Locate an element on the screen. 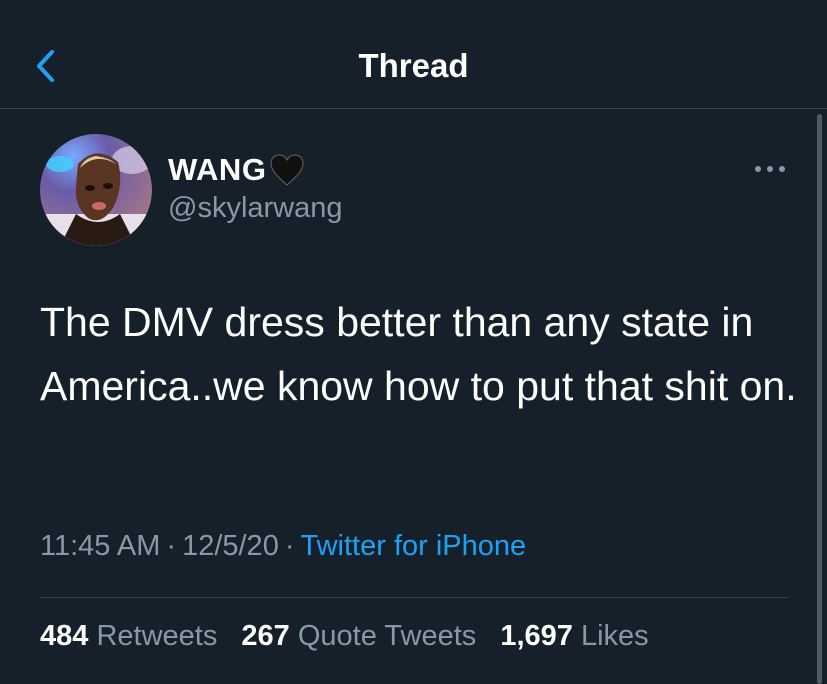 The height and width of the screenshot is (684, 827). likes-label: Likes is located at coordinates (614, 636).